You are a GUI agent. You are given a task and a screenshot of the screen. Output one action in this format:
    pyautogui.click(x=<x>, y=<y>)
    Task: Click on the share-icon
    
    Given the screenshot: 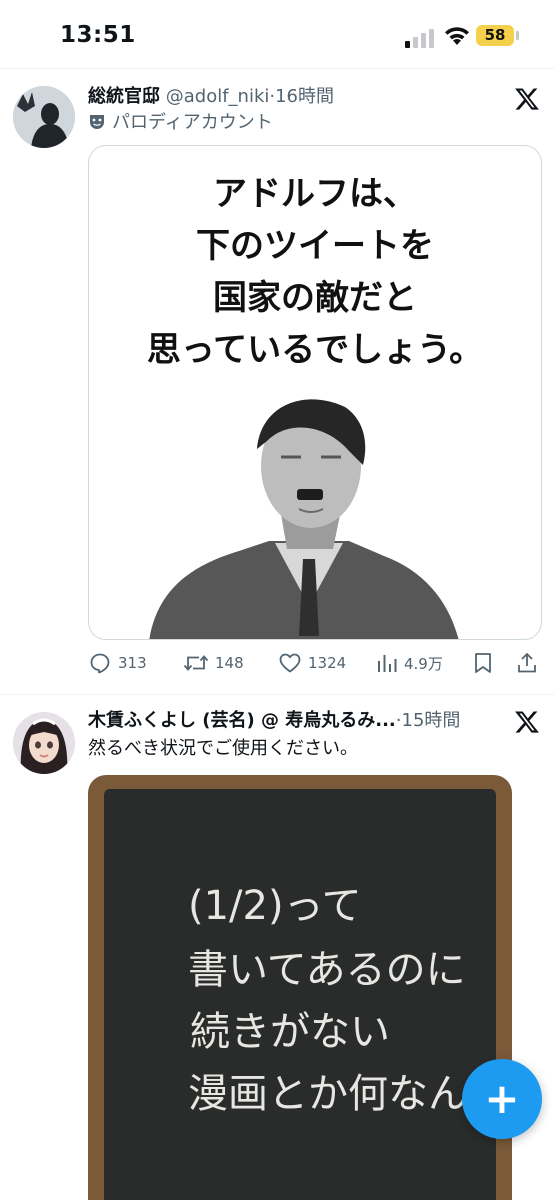 What is the action you would take?
    pyautogui.click(x=527, y=662)
    